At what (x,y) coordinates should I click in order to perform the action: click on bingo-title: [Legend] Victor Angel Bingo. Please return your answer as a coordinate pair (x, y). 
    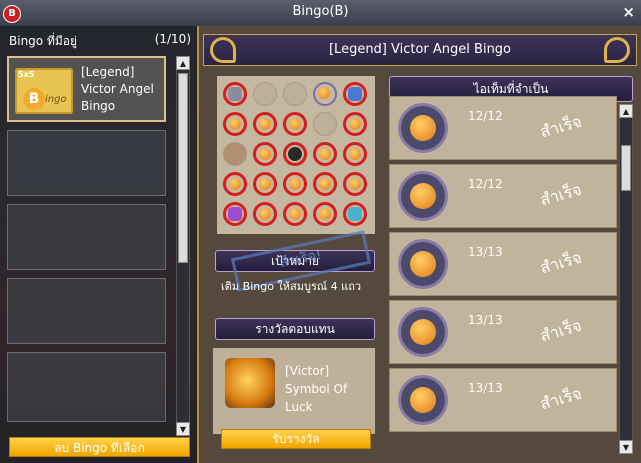
    Looking at the image, I should click on (420, 49).